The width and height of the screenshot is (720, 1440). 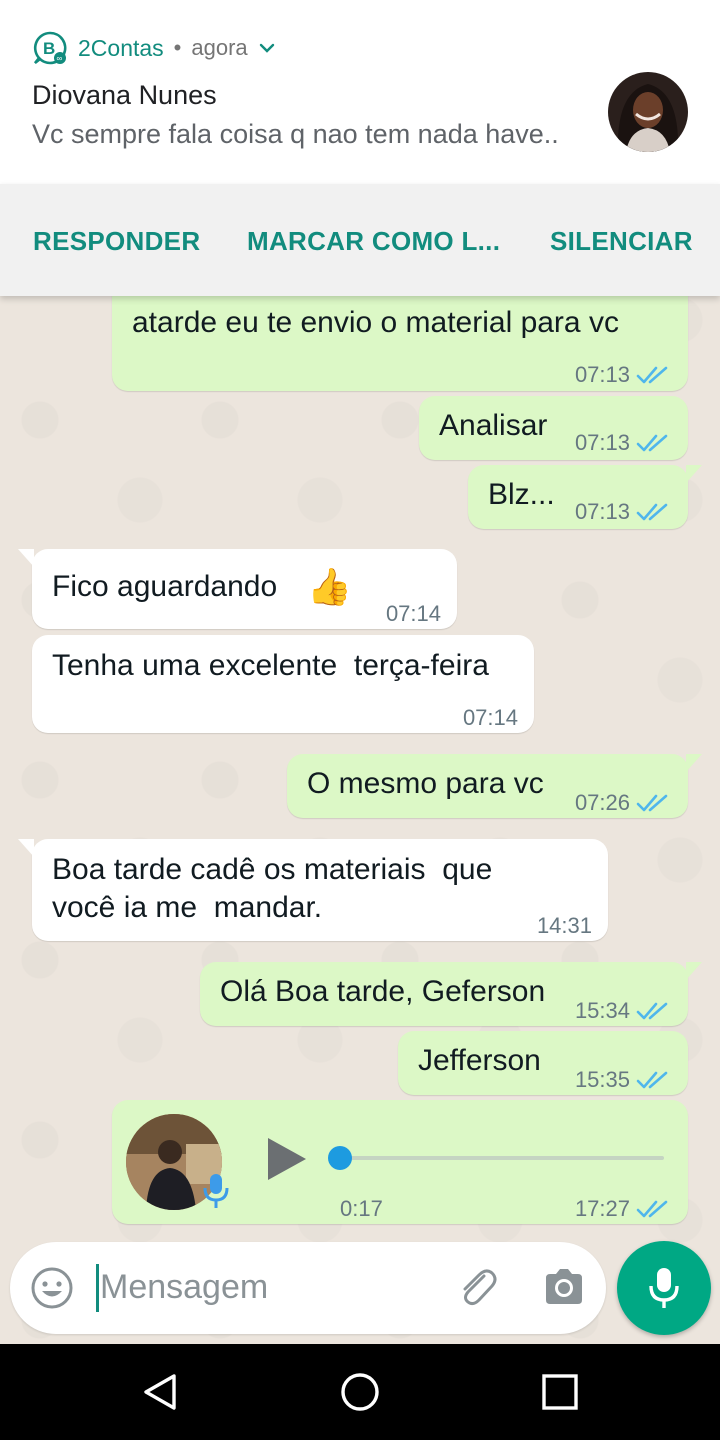 I want to click on mute-button: SILENCIAR, so click(x=621, y=241).